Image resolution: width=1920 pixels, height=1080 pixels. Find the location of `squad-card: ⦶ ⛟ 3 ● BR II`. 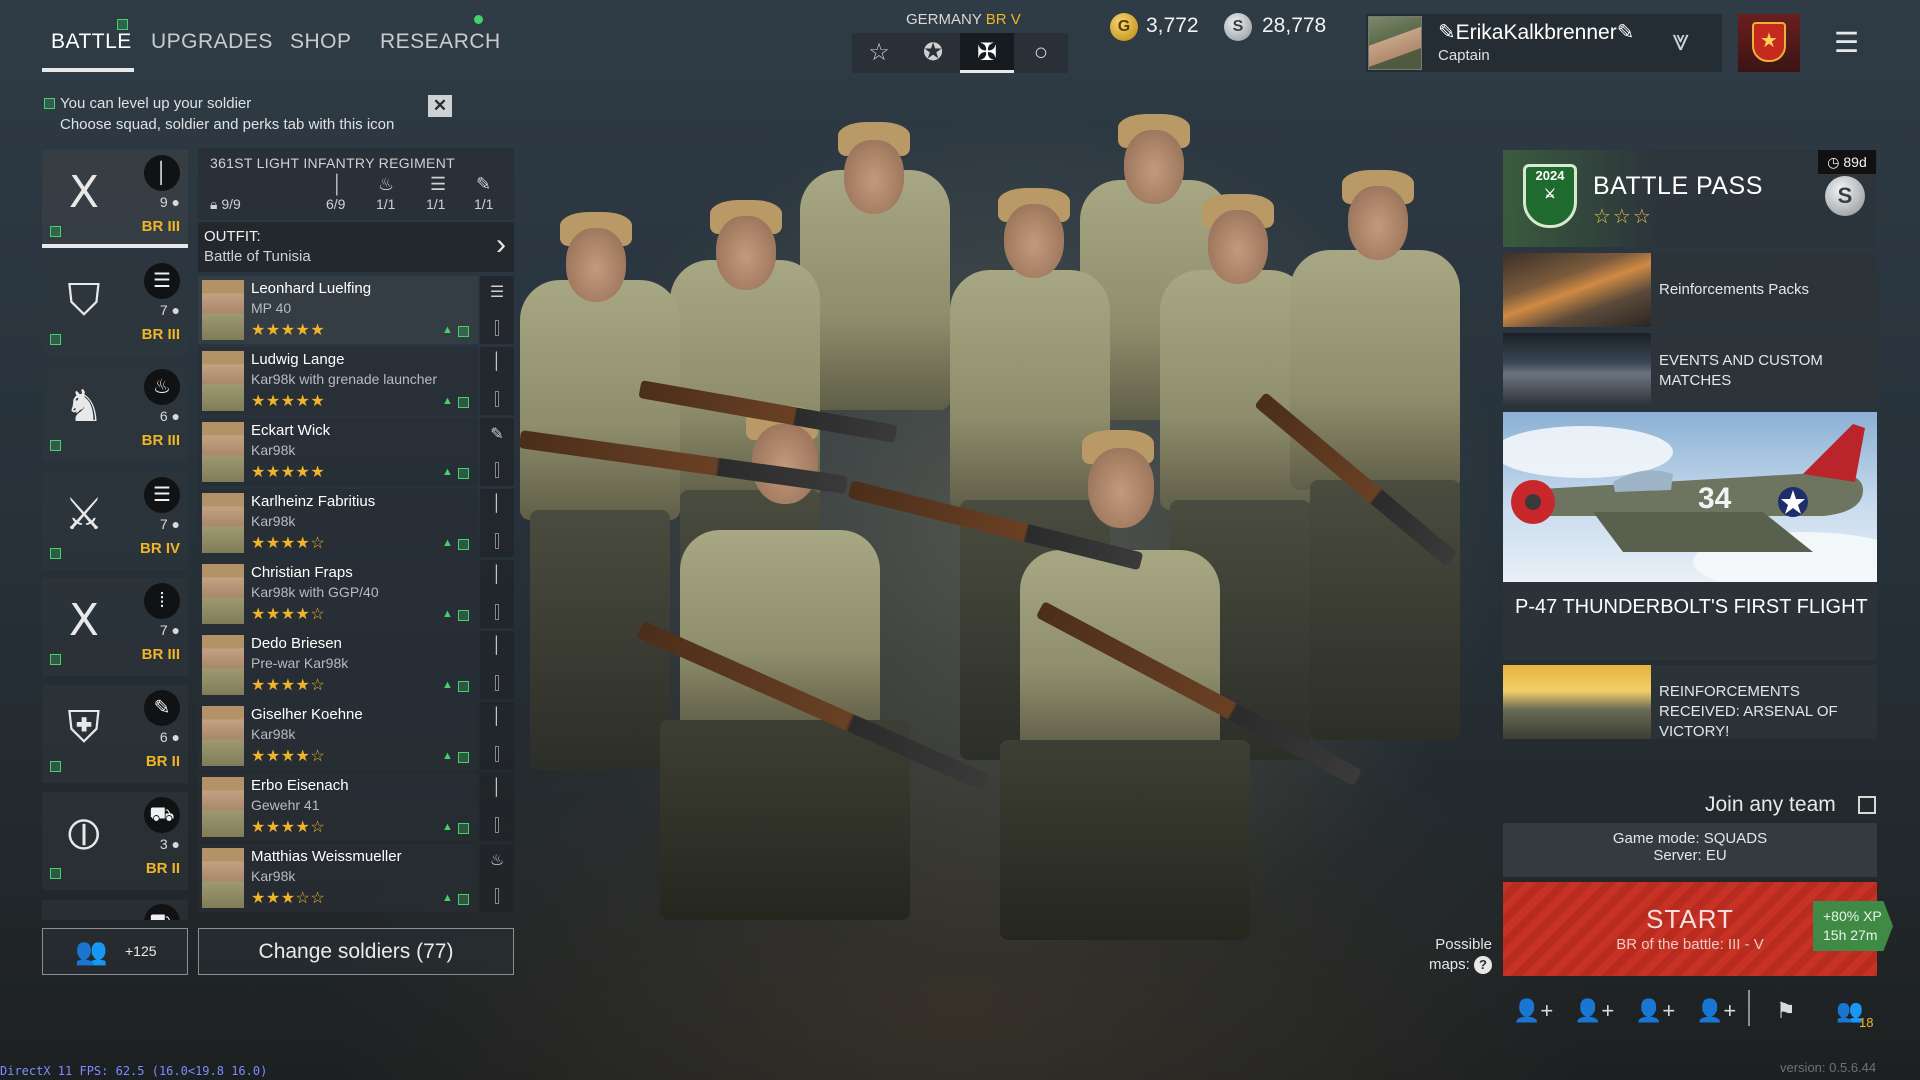

squad-card: ⦶ ⛟ 3 ● BR II is located at coordinates (115, 841).